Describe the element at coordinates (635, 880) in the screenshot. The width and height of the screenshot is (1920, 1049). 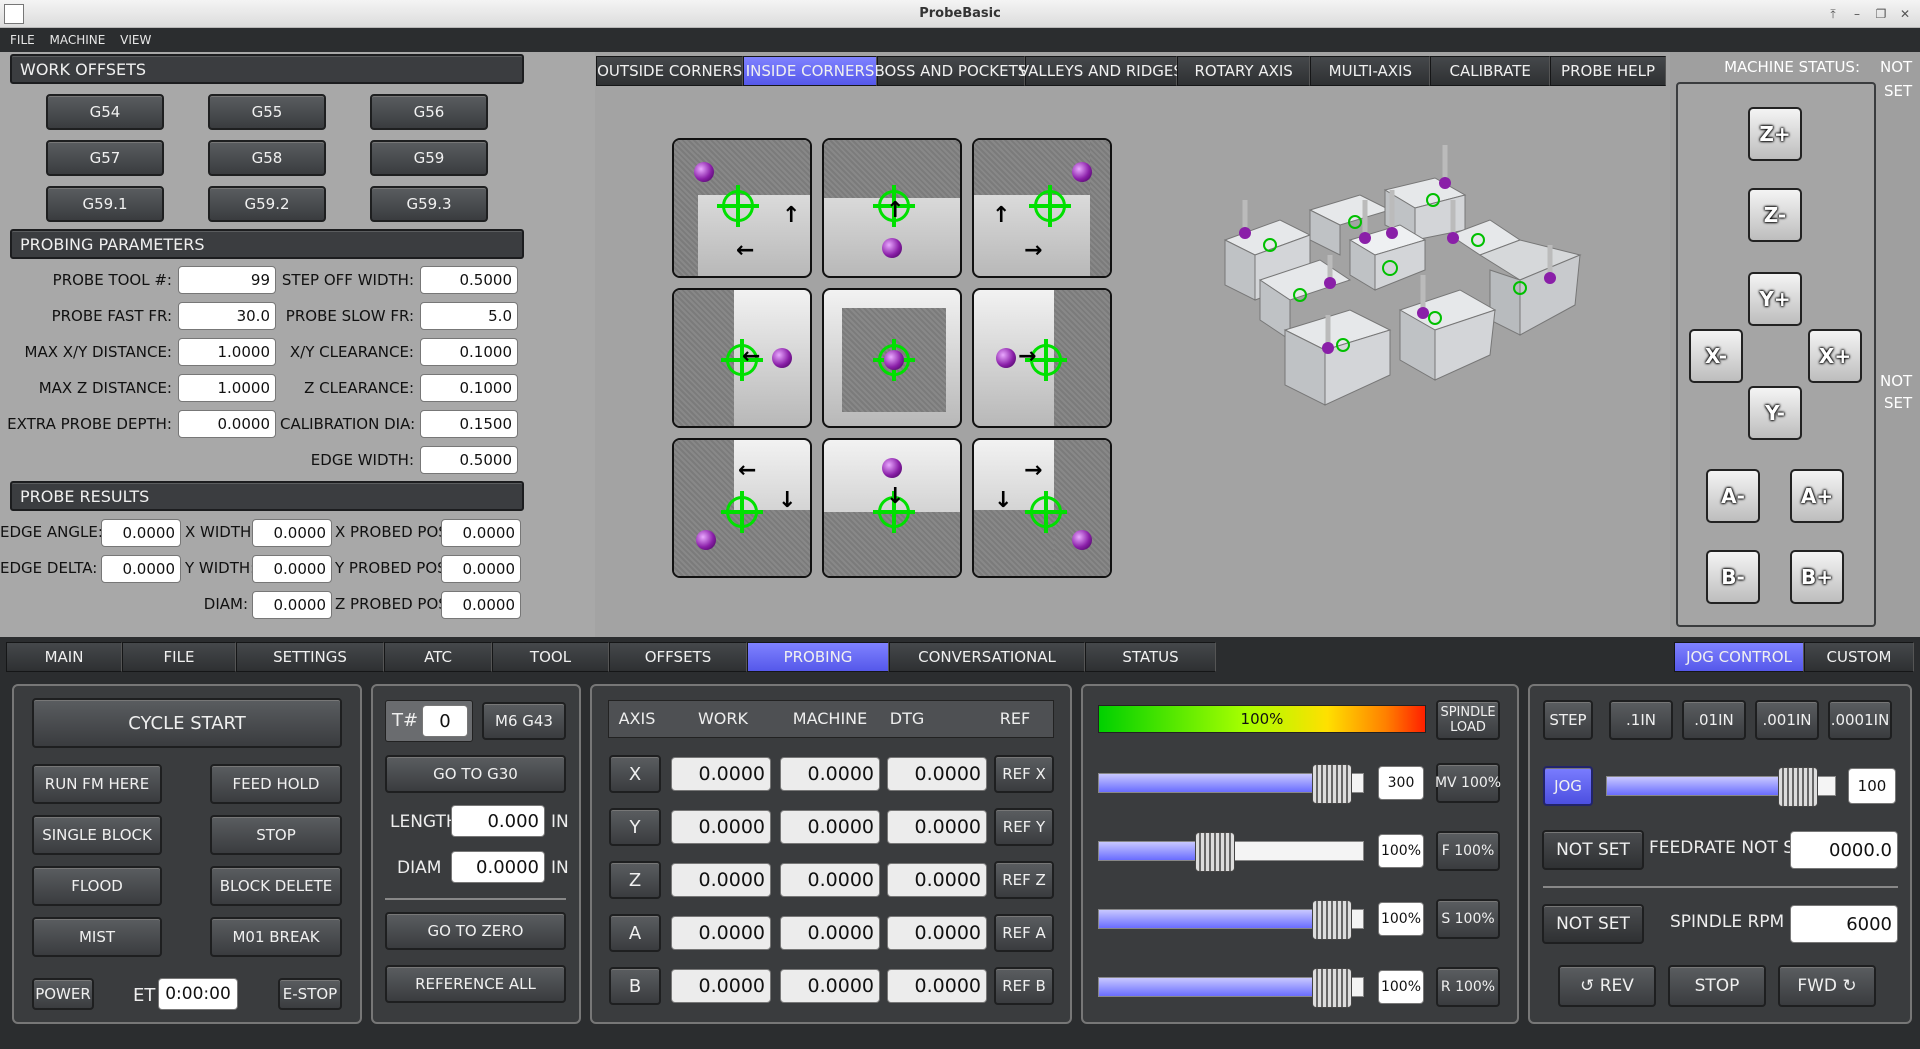
I see `axis-z-button: Z` at that location.